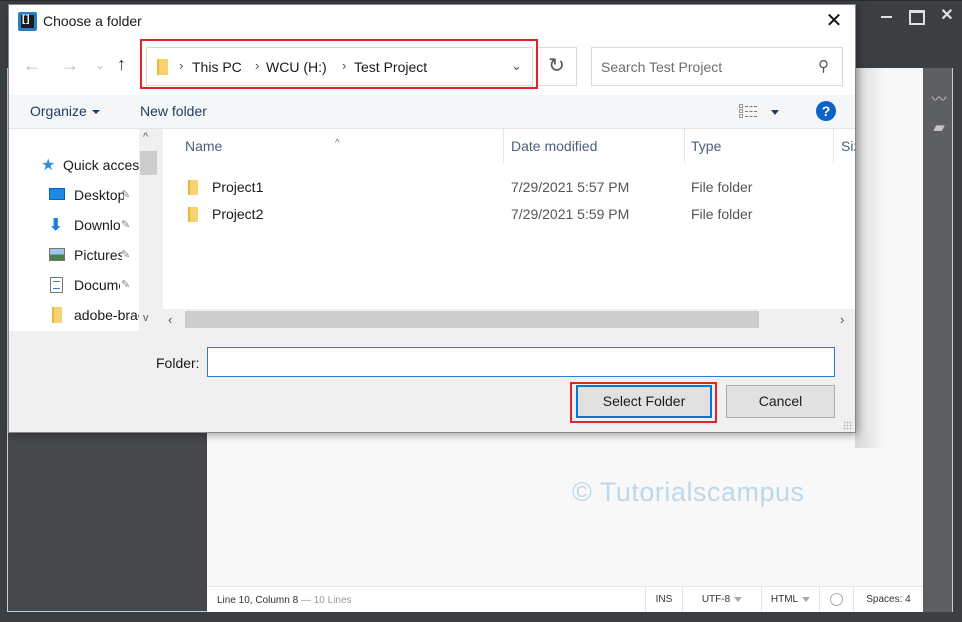 The image size is (962, 622). What do you see at coordinates (557, 66) in the screenshot?
I see `refresh-icon: ↻` at bounding box center [557, 66].